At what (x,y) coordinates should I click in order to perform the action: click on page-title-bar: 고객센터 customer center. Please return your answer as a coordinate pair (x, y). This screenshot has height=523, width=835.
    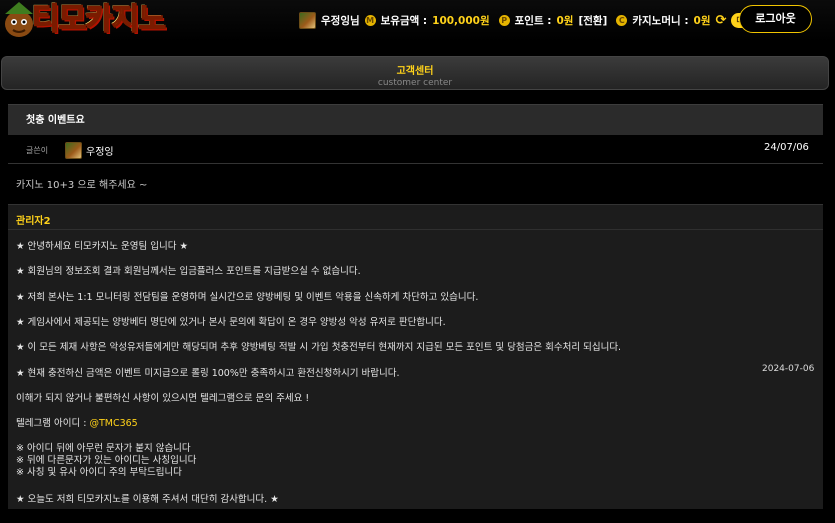
    Looking at the image, I should click on (415, 73).